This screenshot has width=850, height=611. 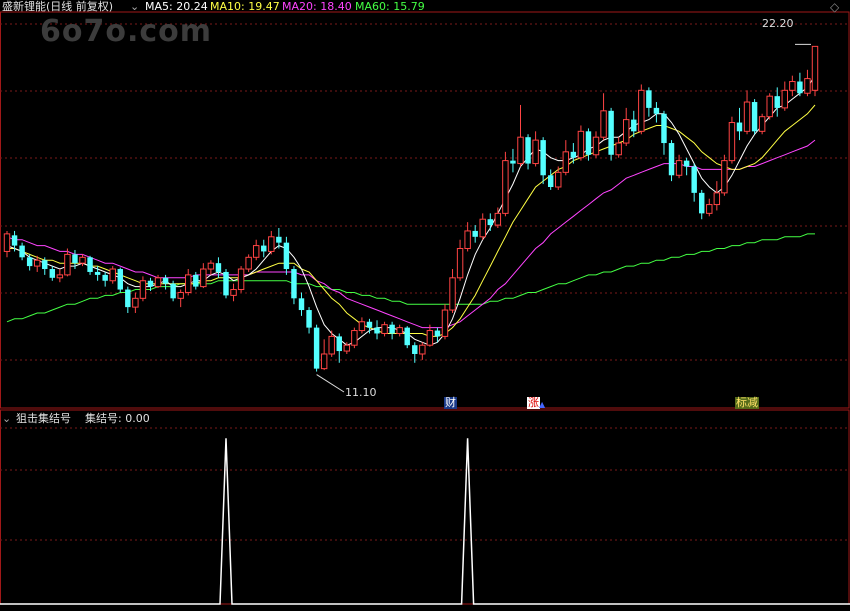 What do you see at coordinates (834, 7) in the screenshot?
I see `expand-diamond-icon: ◇` at bounding box center [834, 7].